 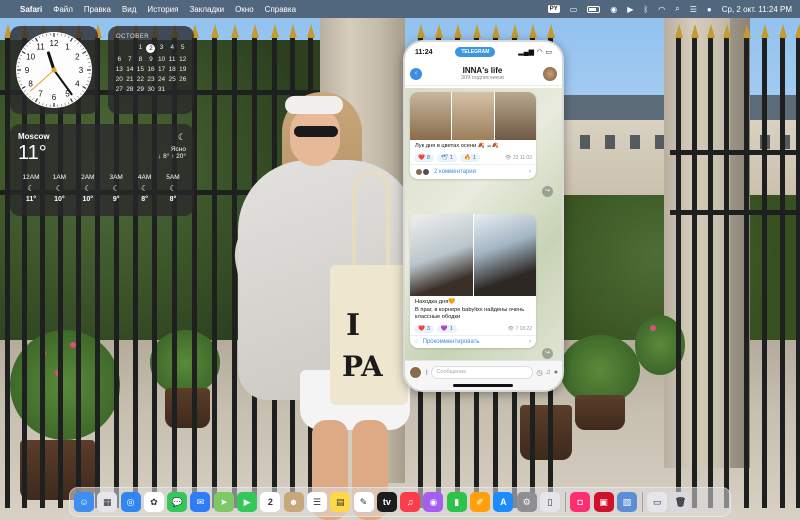 I want to click on dock-system-settings-icon: ⚙, so click(x=526, y=502).